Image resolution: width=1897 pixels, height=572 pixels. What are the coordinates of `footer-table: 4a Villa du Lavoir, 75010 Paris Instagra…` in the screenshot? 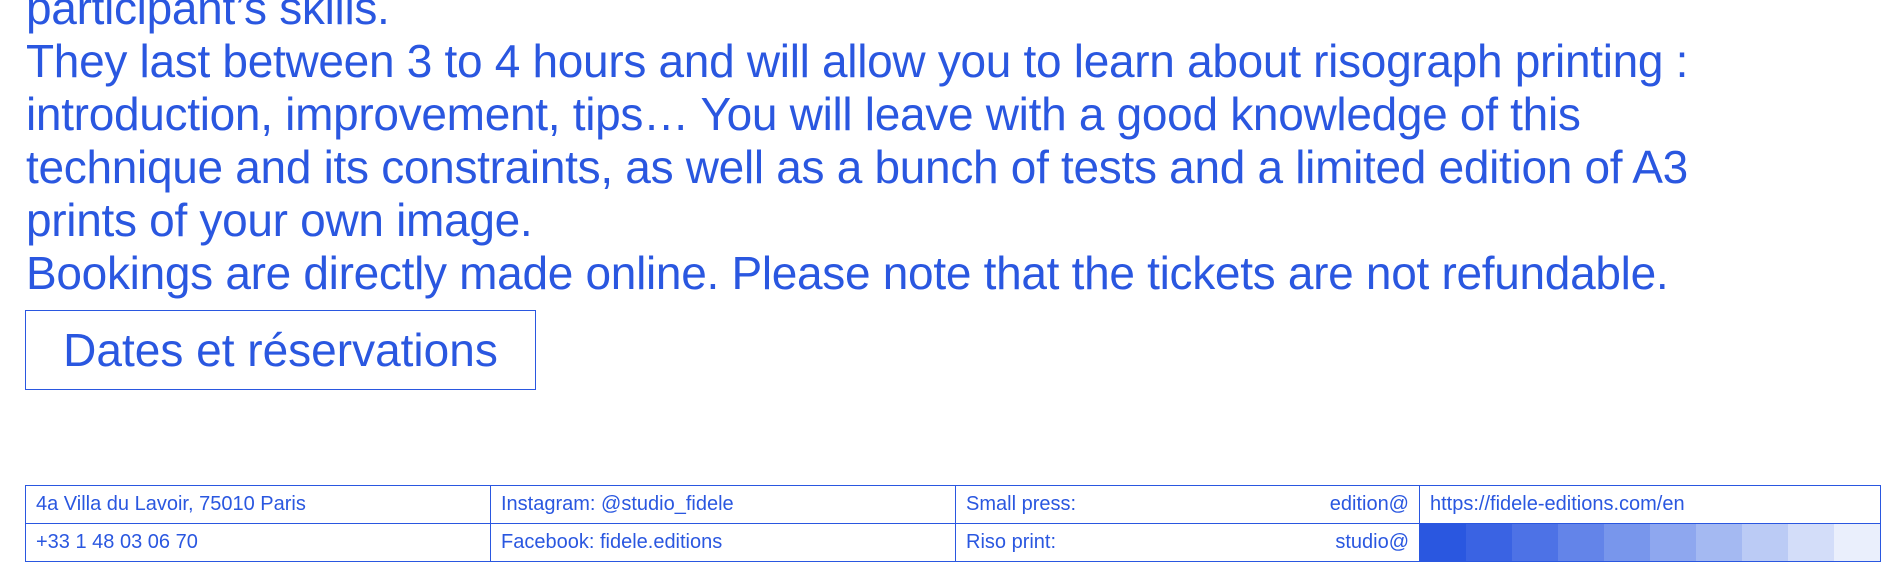 It's located at (953, 523).